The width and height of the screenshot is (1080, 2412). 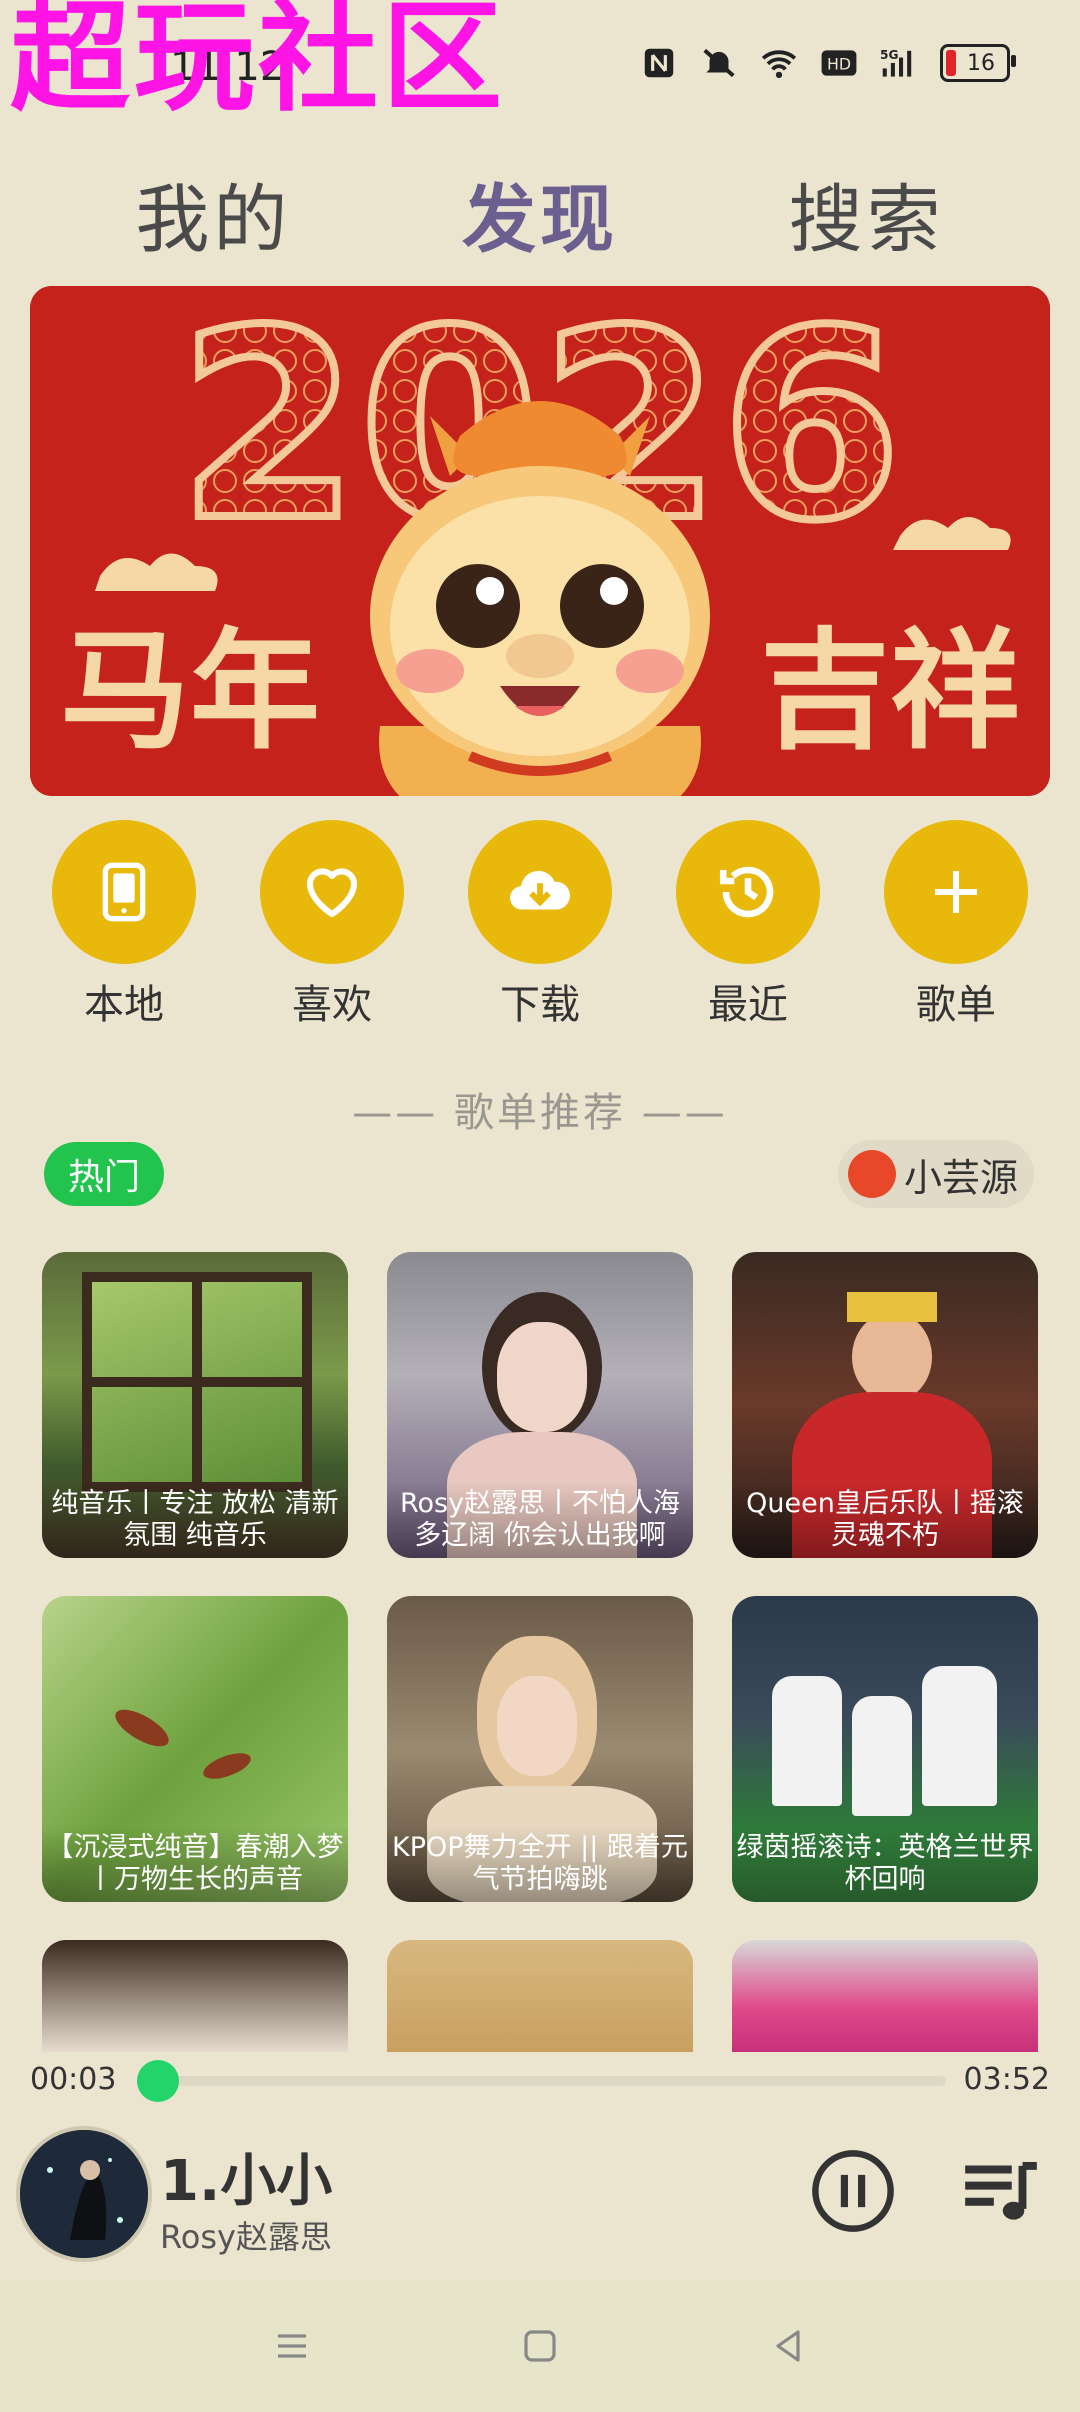 I want to click on hot-filter-chip: 热门, so click(x=104, y=1174).